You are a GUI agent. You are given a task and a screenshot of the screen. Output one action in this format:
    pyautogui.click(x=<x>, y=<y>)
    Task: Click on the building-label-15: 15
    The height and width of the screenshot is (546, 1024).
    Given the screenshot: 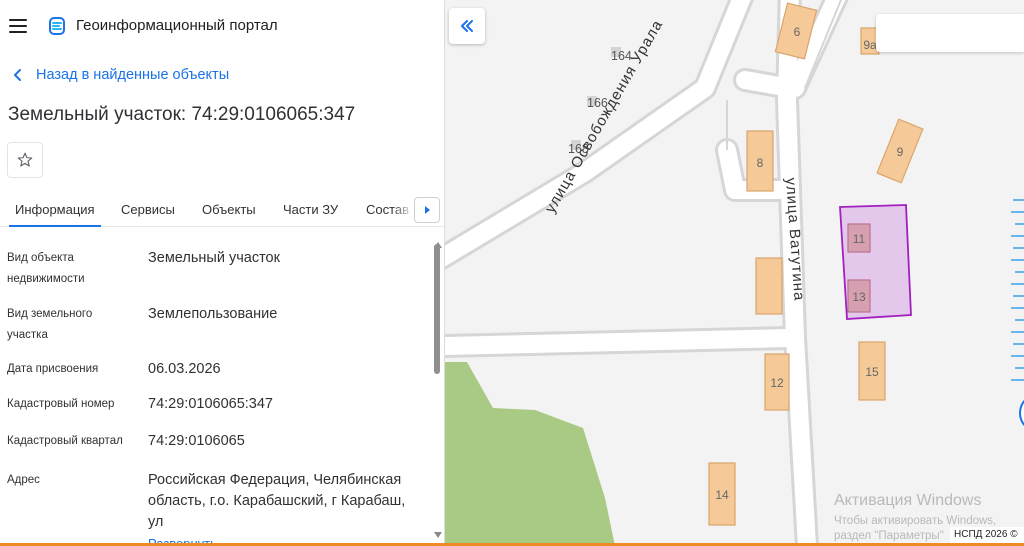 What is the action you would take?
    pyautogui.click(x=872, y=372)
    